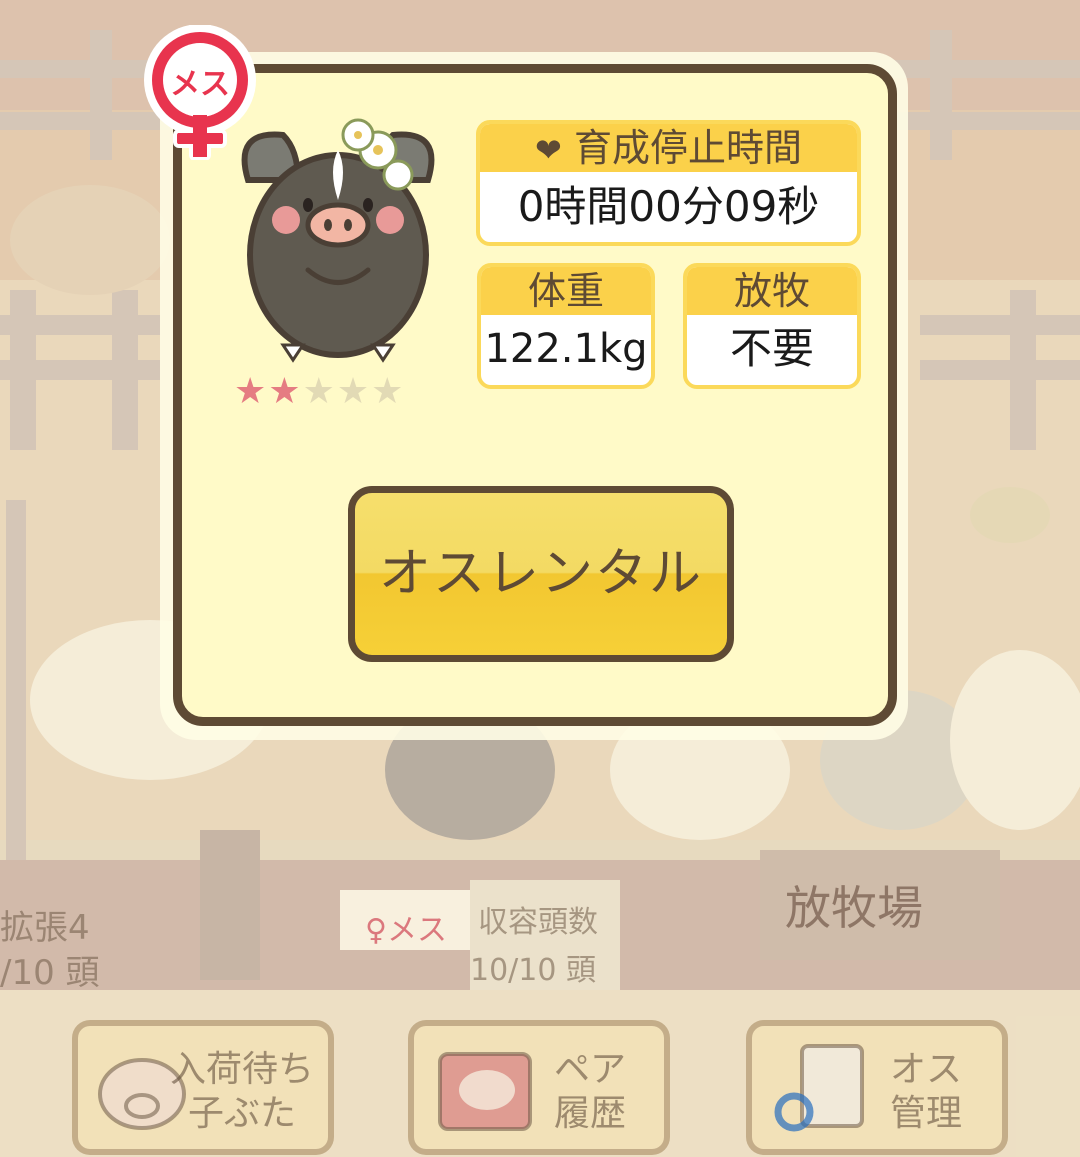  Describe the element at coordinates (854, 905) in the screenshot. I see `pasture-sign: 放牧場` at that location.